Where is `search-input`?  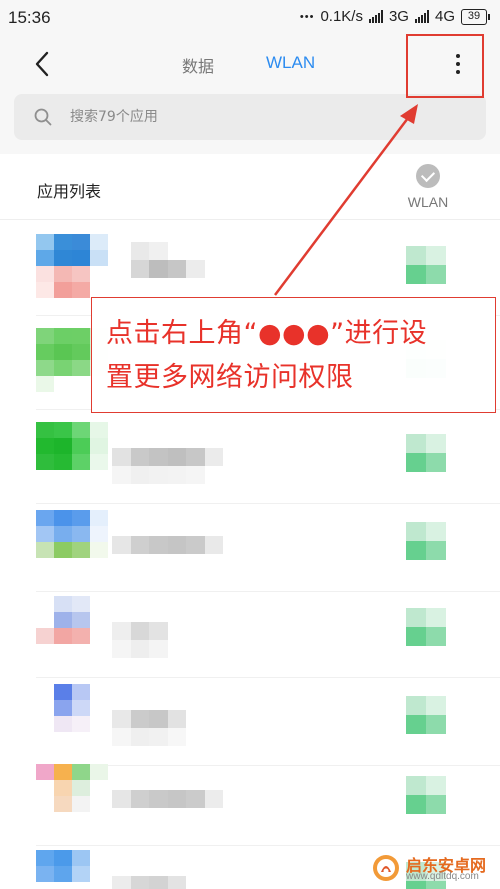 search-input is located at coordinates (270, 117).